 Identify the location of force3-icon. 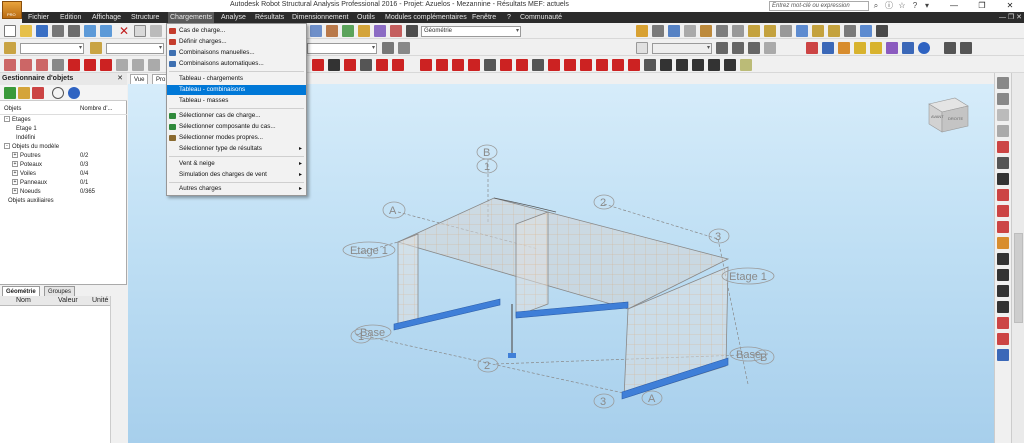
(474, 65).